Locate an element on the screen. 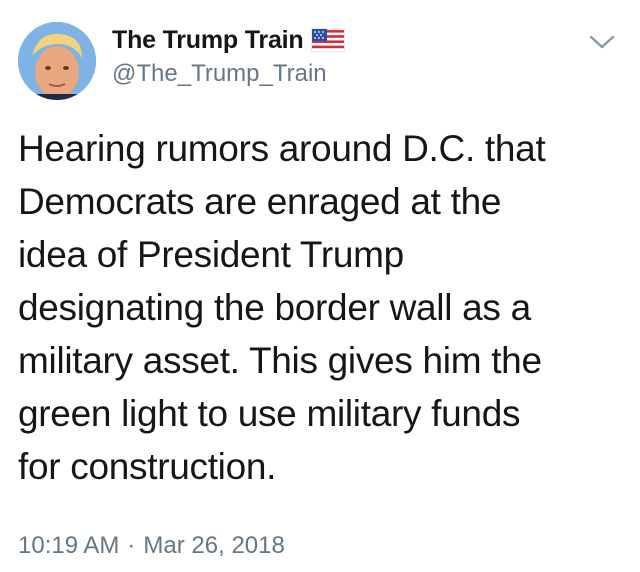 Image resolution: width=640 pixels, height=572 pixels. display-name: The Trump Train is located at coordinates (208, 40).